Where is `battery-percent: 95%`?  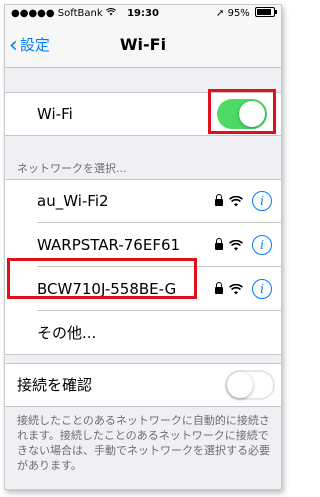 battery-percent: 95% is located at coordinates (238, 13).